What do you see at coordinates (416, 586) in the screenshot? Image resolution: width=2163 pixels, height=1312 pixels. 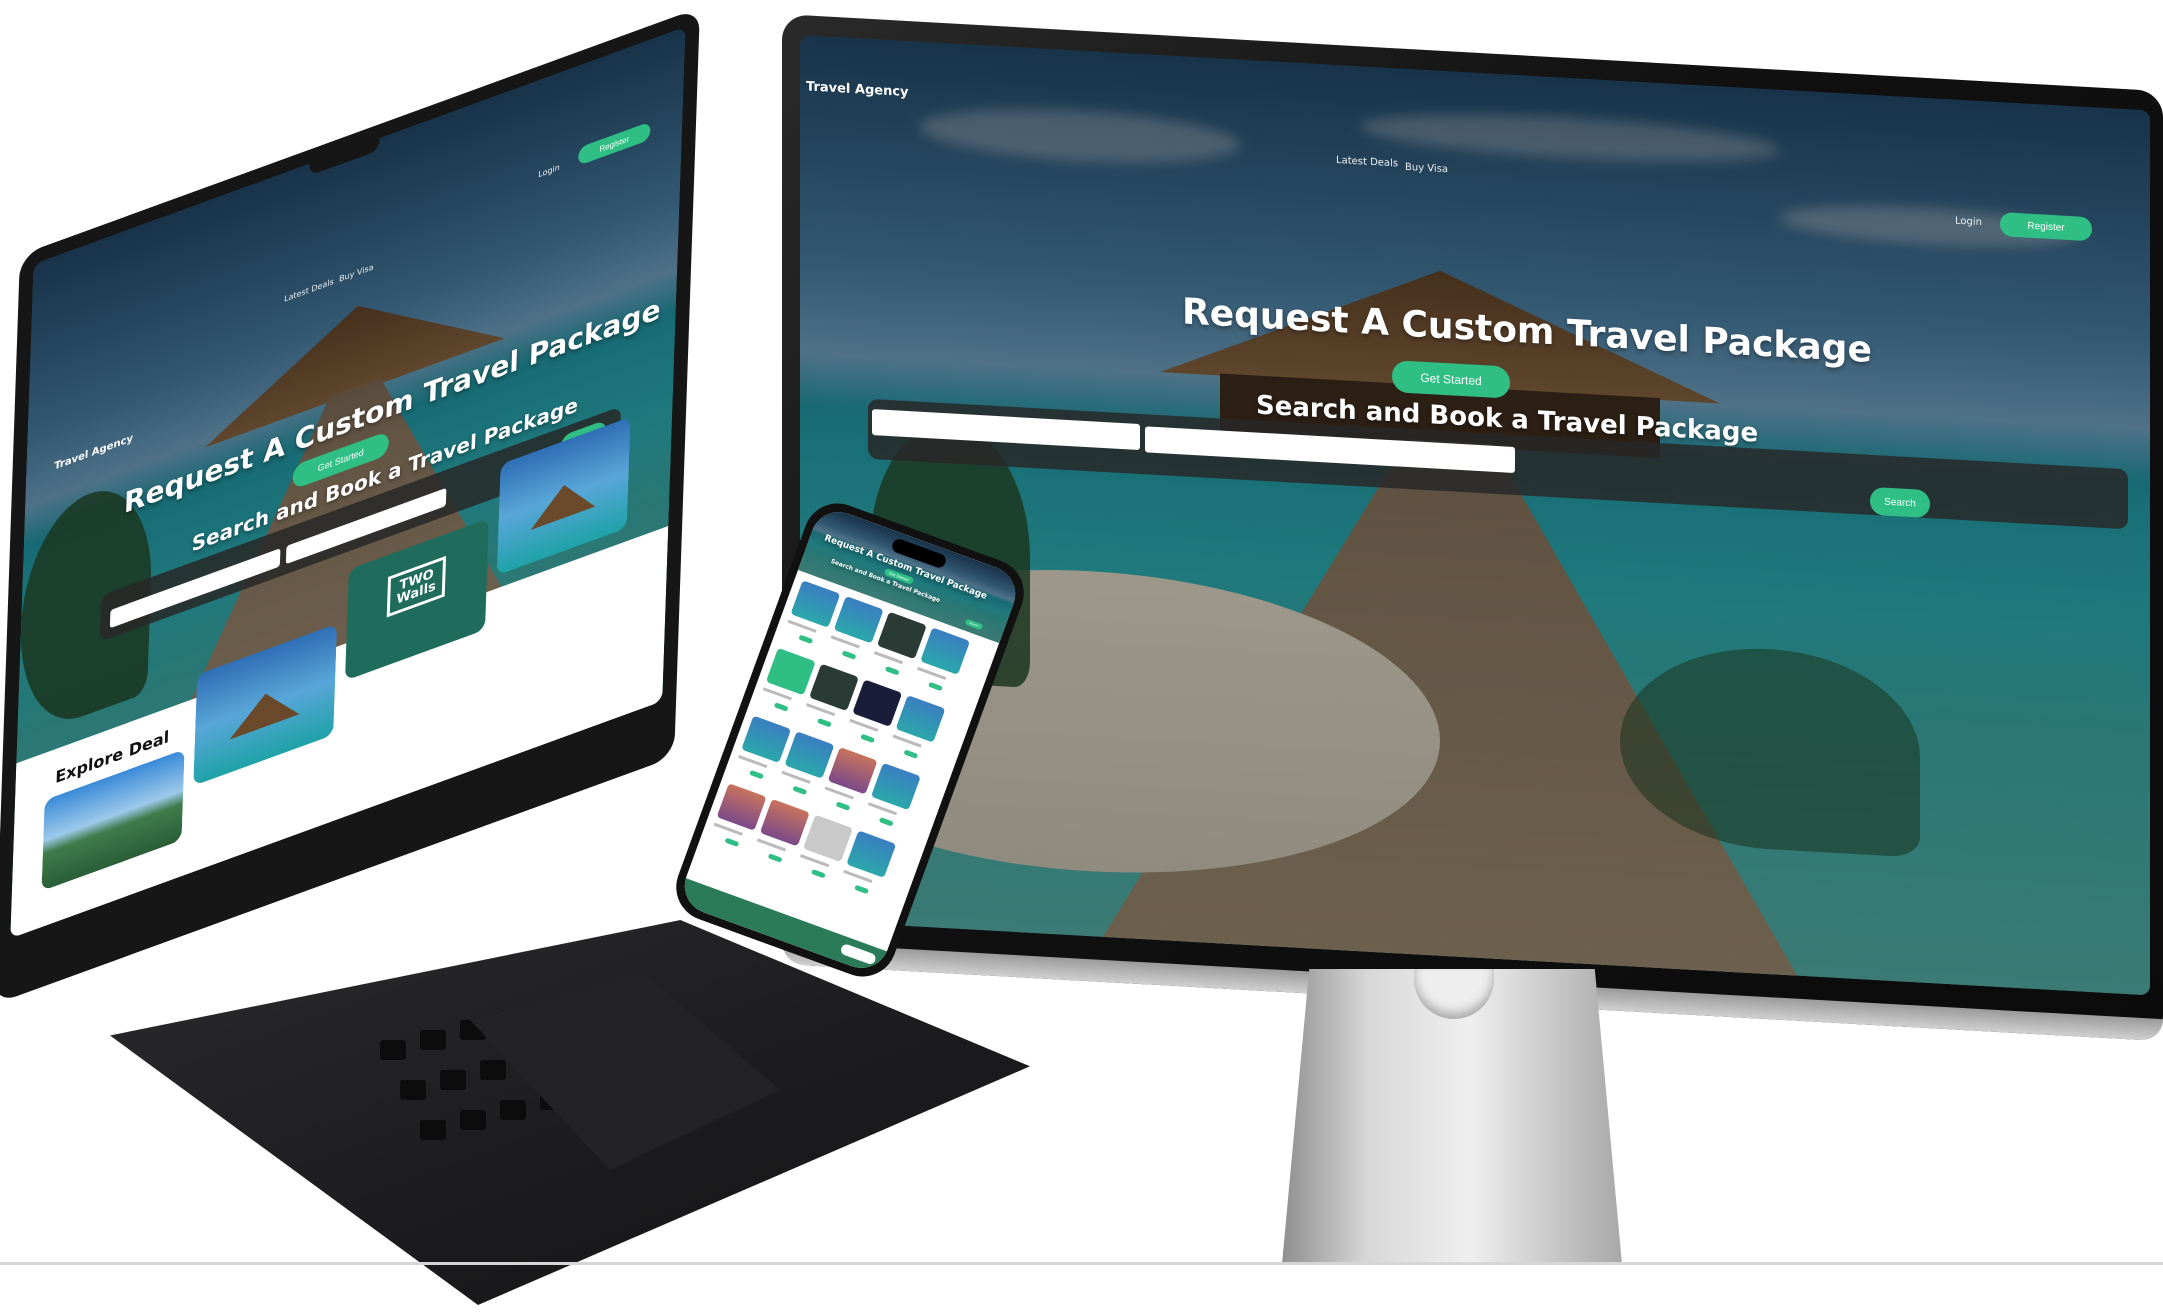 I see `two-walls-logo: TWO Walls` at bounding box center [416, 586].